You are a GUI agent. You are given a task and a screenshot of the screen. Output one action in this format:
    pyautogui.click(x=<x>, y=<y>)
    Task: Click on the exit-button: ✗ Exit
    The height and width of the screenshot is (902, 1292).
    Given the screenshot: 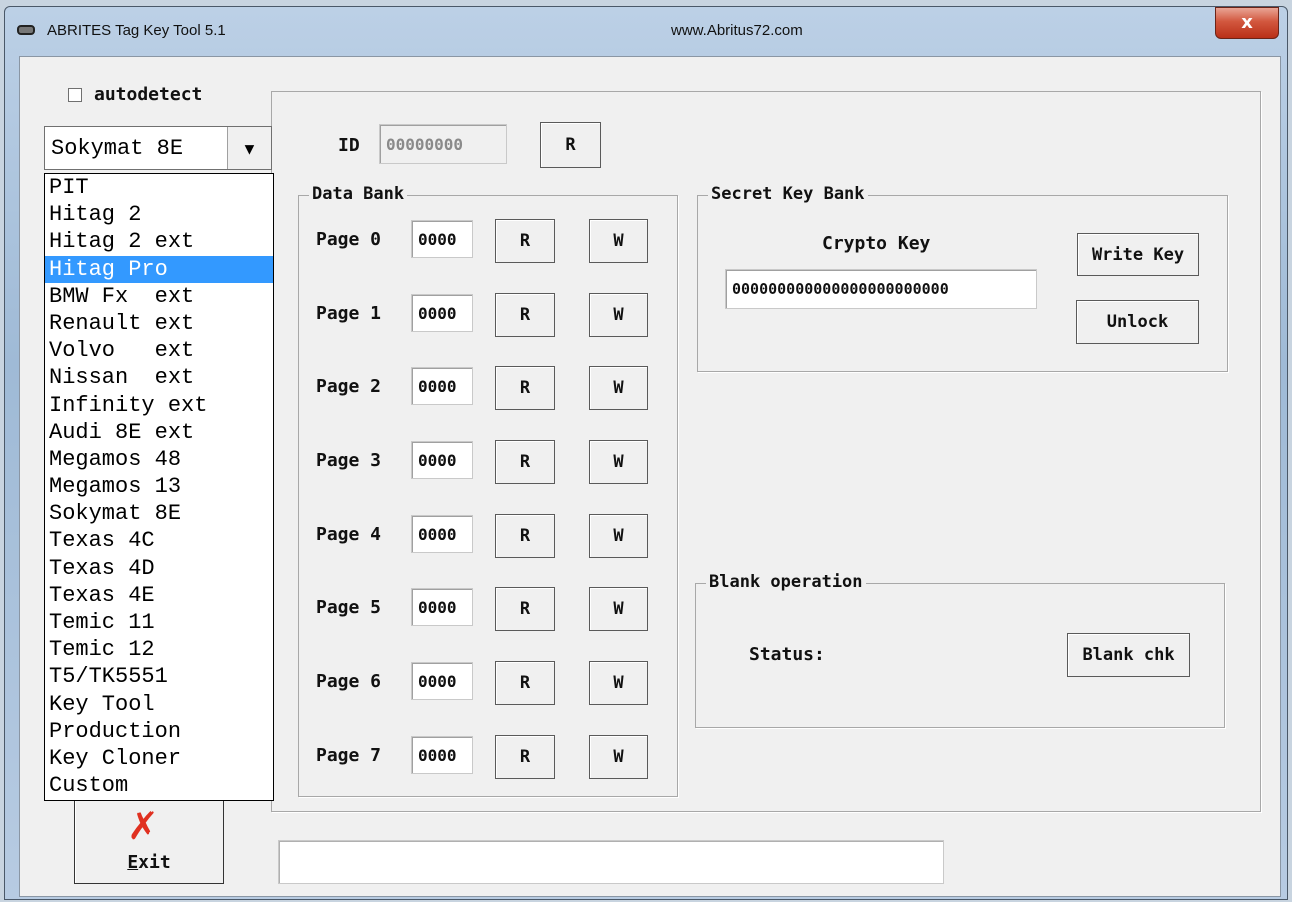 What is the action you would take?
    pyautogui.click(x=149, y=839)
    